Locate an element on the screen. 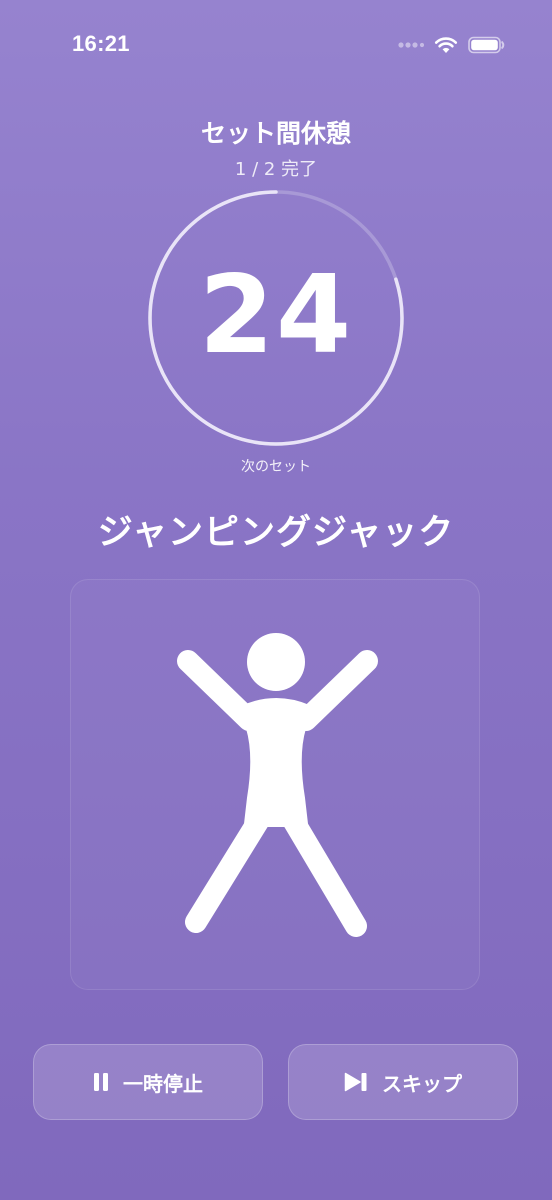 The height and width of the screenshot is (1200, 552). wifi-icon is located at coordinates (446, 45).